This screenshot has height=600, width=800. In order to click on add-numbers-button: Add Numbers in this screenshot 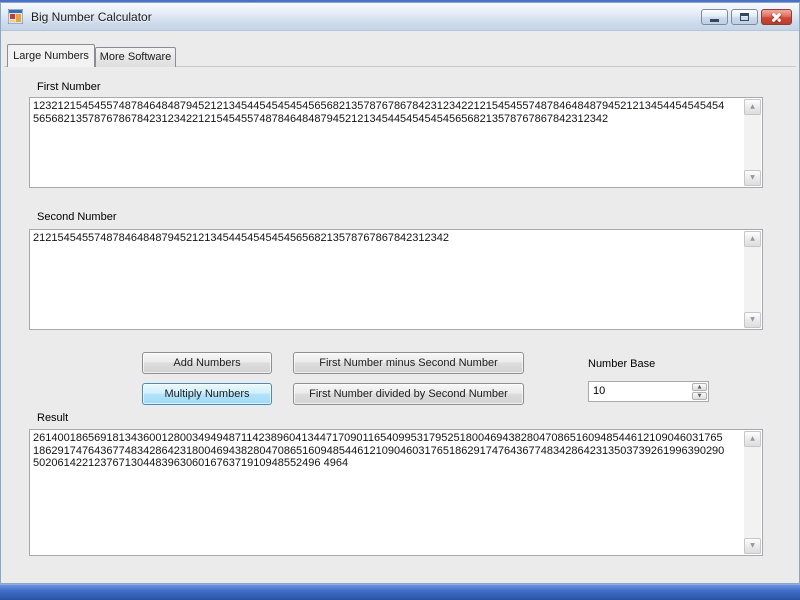, I will do `click(207, 363)`.